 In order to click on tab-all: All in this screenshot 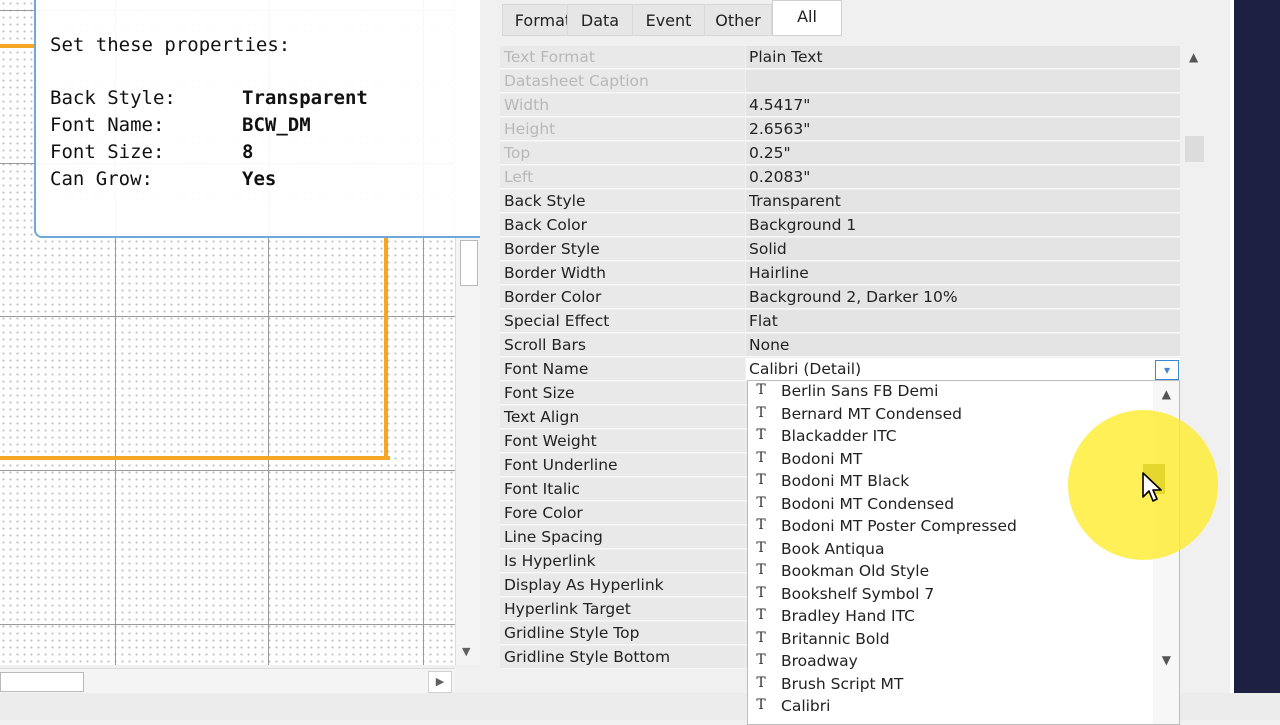, I will do `click(807, 18)`.